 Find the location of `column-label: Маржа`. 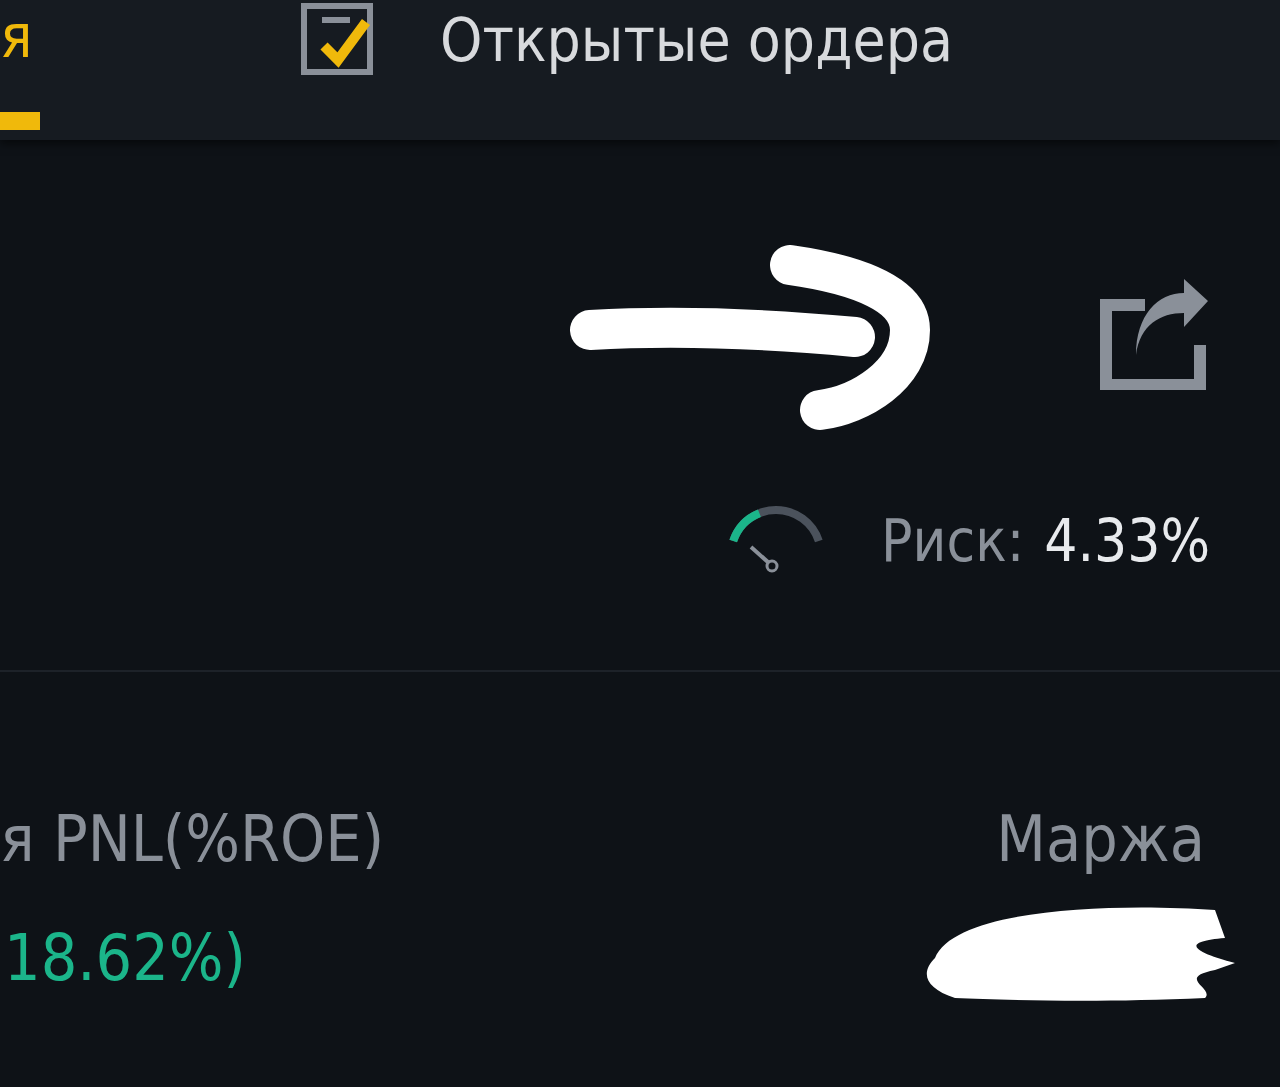

column-label: Маржа is located at coordinates (1100, 839).